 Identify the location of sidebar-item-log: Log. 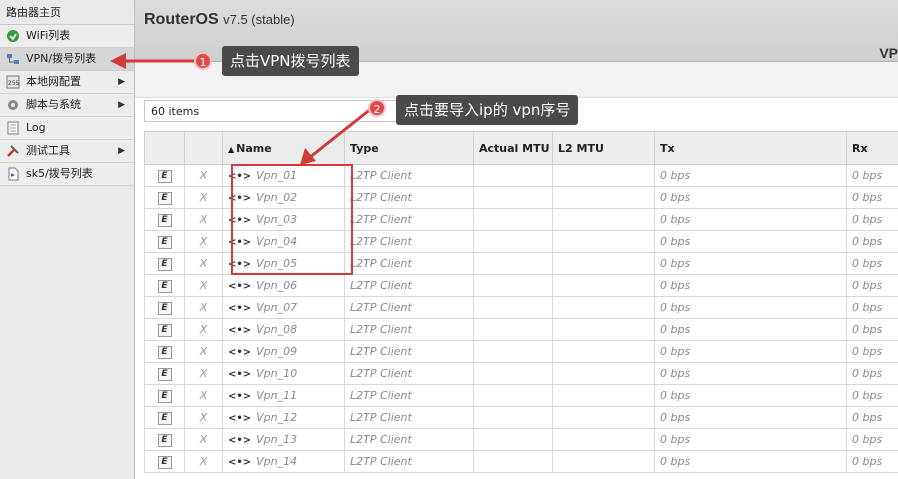
(67, 128).